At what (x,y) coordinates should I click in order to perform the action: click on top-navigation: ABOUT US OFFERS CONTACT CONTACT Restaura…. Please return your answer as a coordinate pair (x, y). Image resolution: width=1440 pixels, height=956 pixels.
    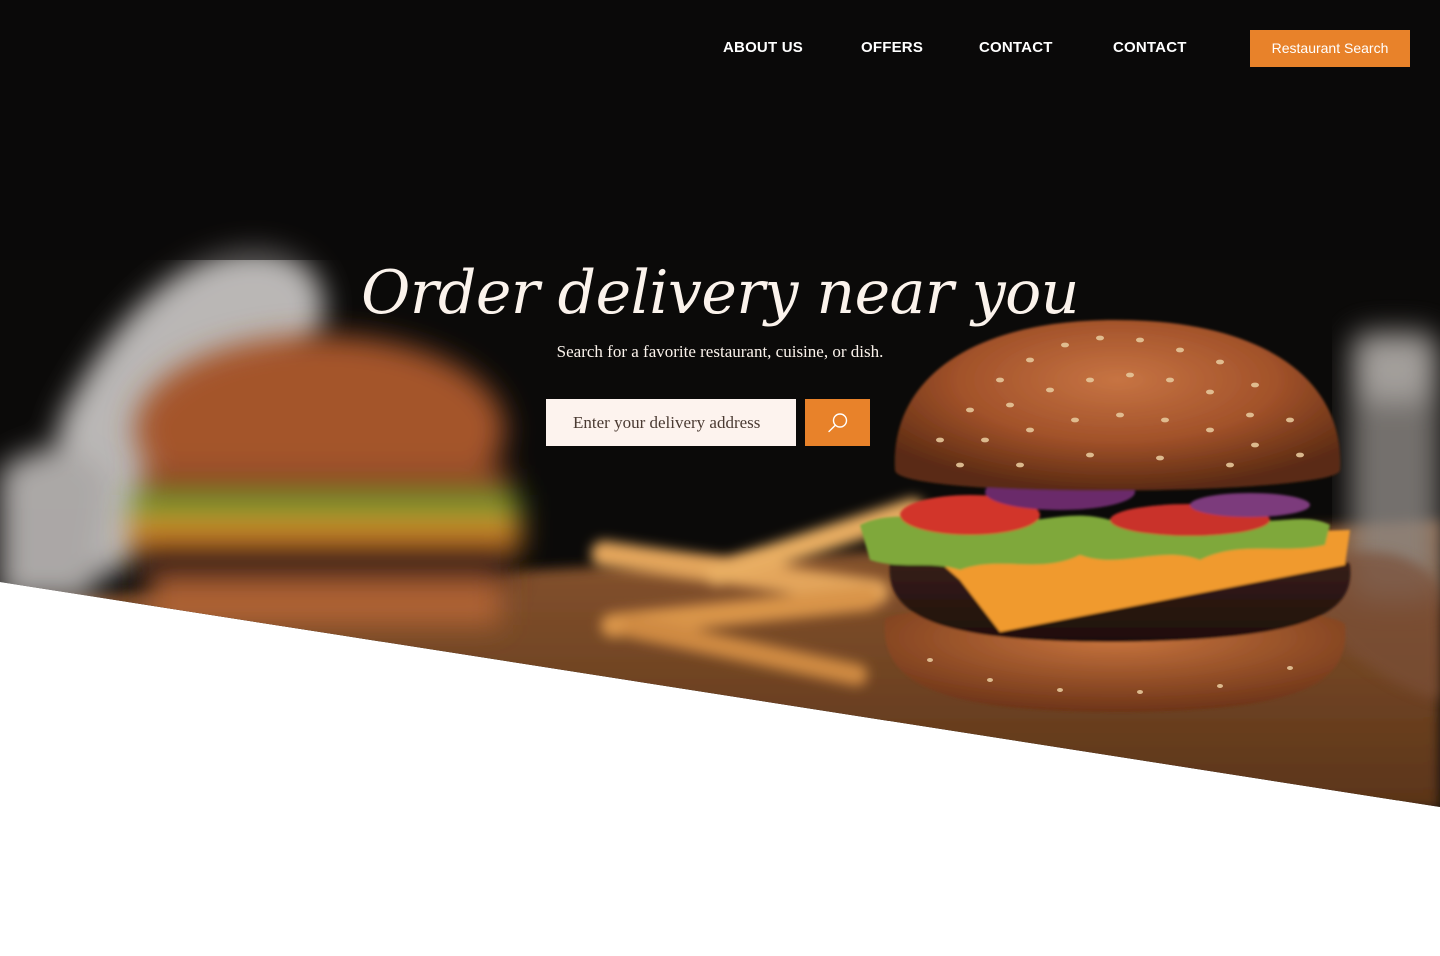
    Looking at the image, I should click on (720, 48).